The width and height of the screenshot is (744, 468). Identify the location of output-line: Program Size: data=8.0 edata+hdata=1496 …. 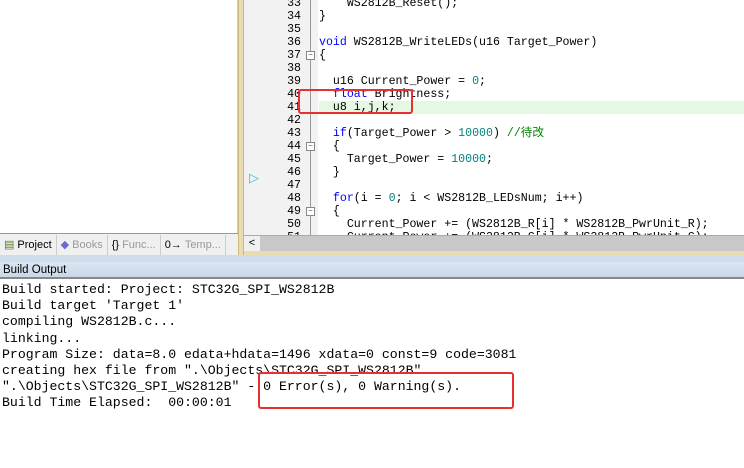
(259, 354).